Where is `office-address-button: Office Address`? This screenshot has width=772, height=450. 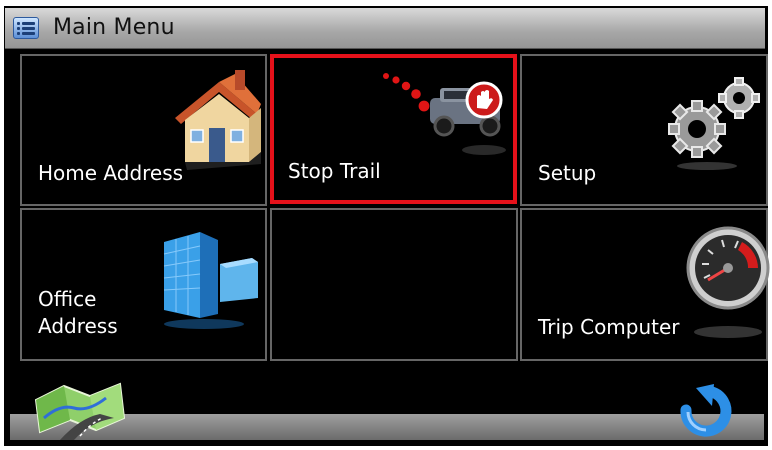
office-address-button: Office Address is located at coordinates (143, 284).